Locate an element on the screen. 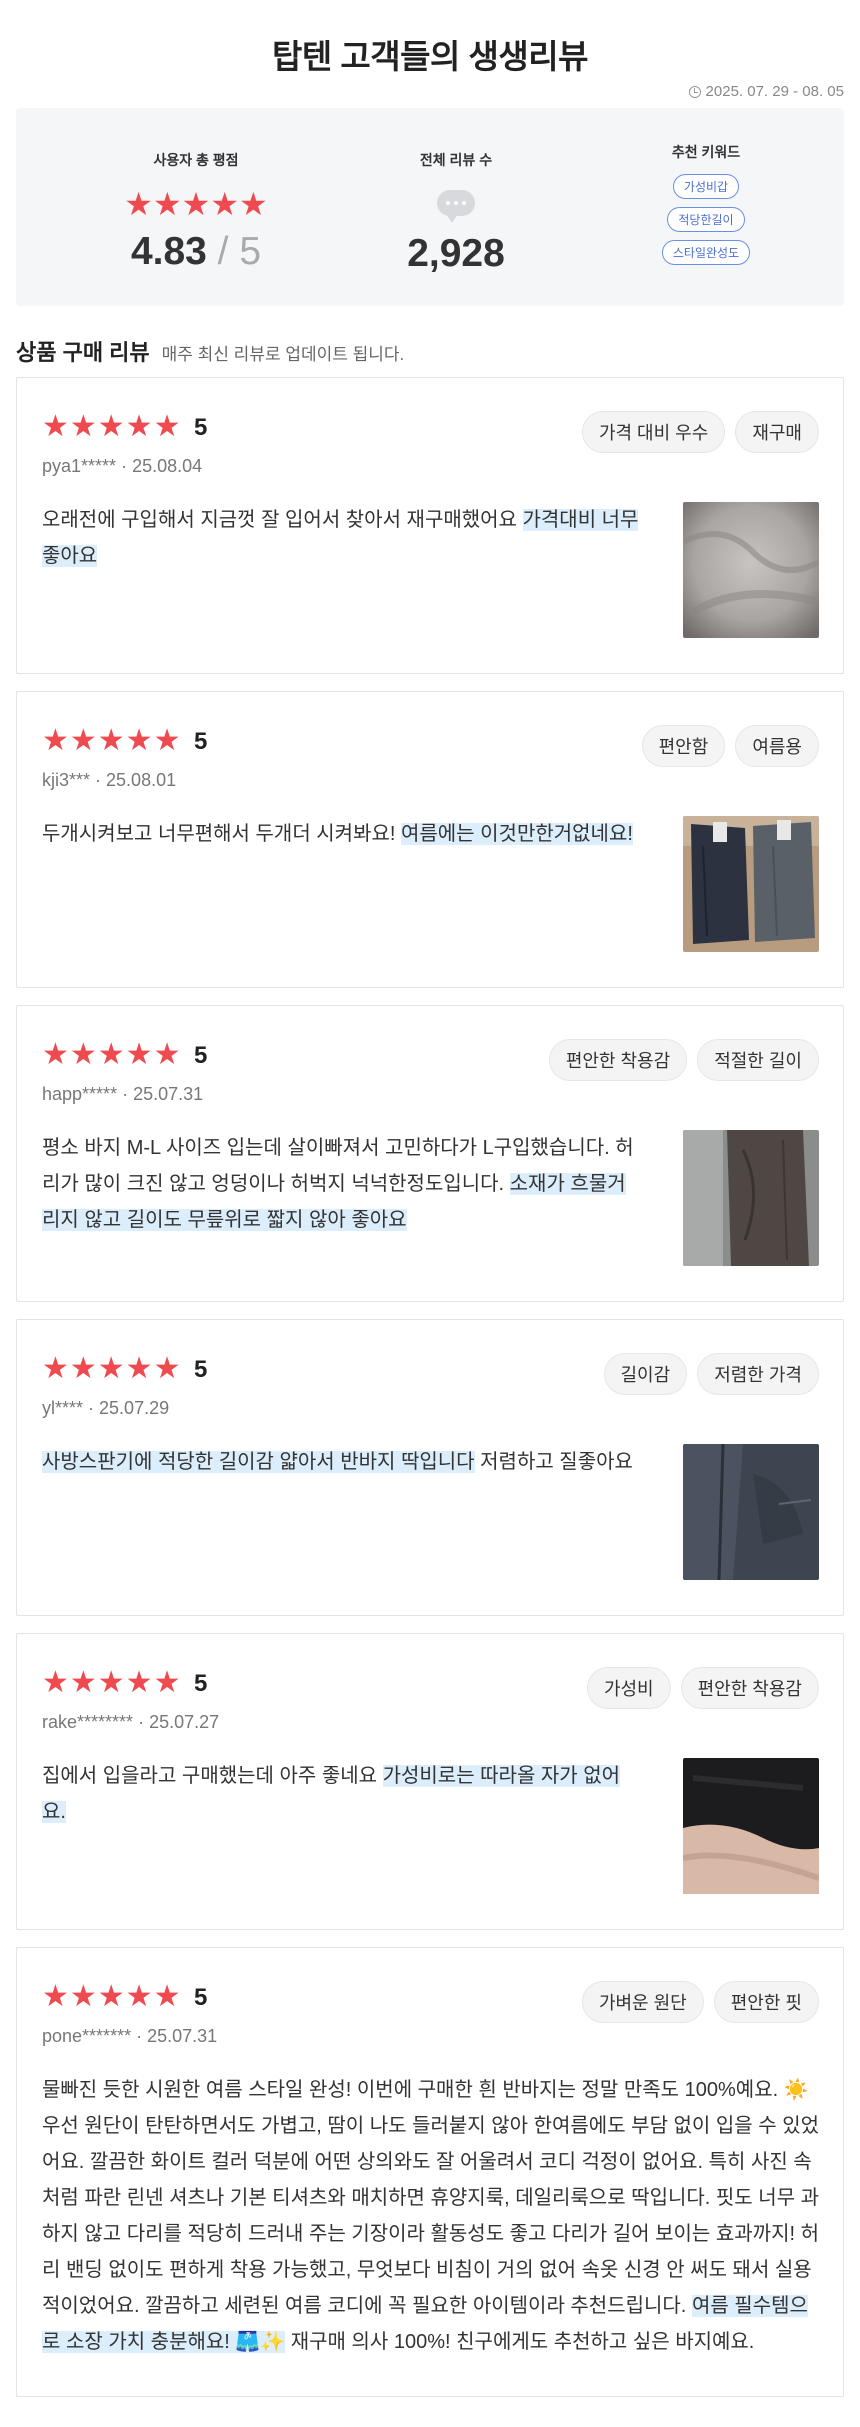 The height and width of the screenshot is (2427, 860). review-date: 25.08.01 is located at coordinates (141, 780).